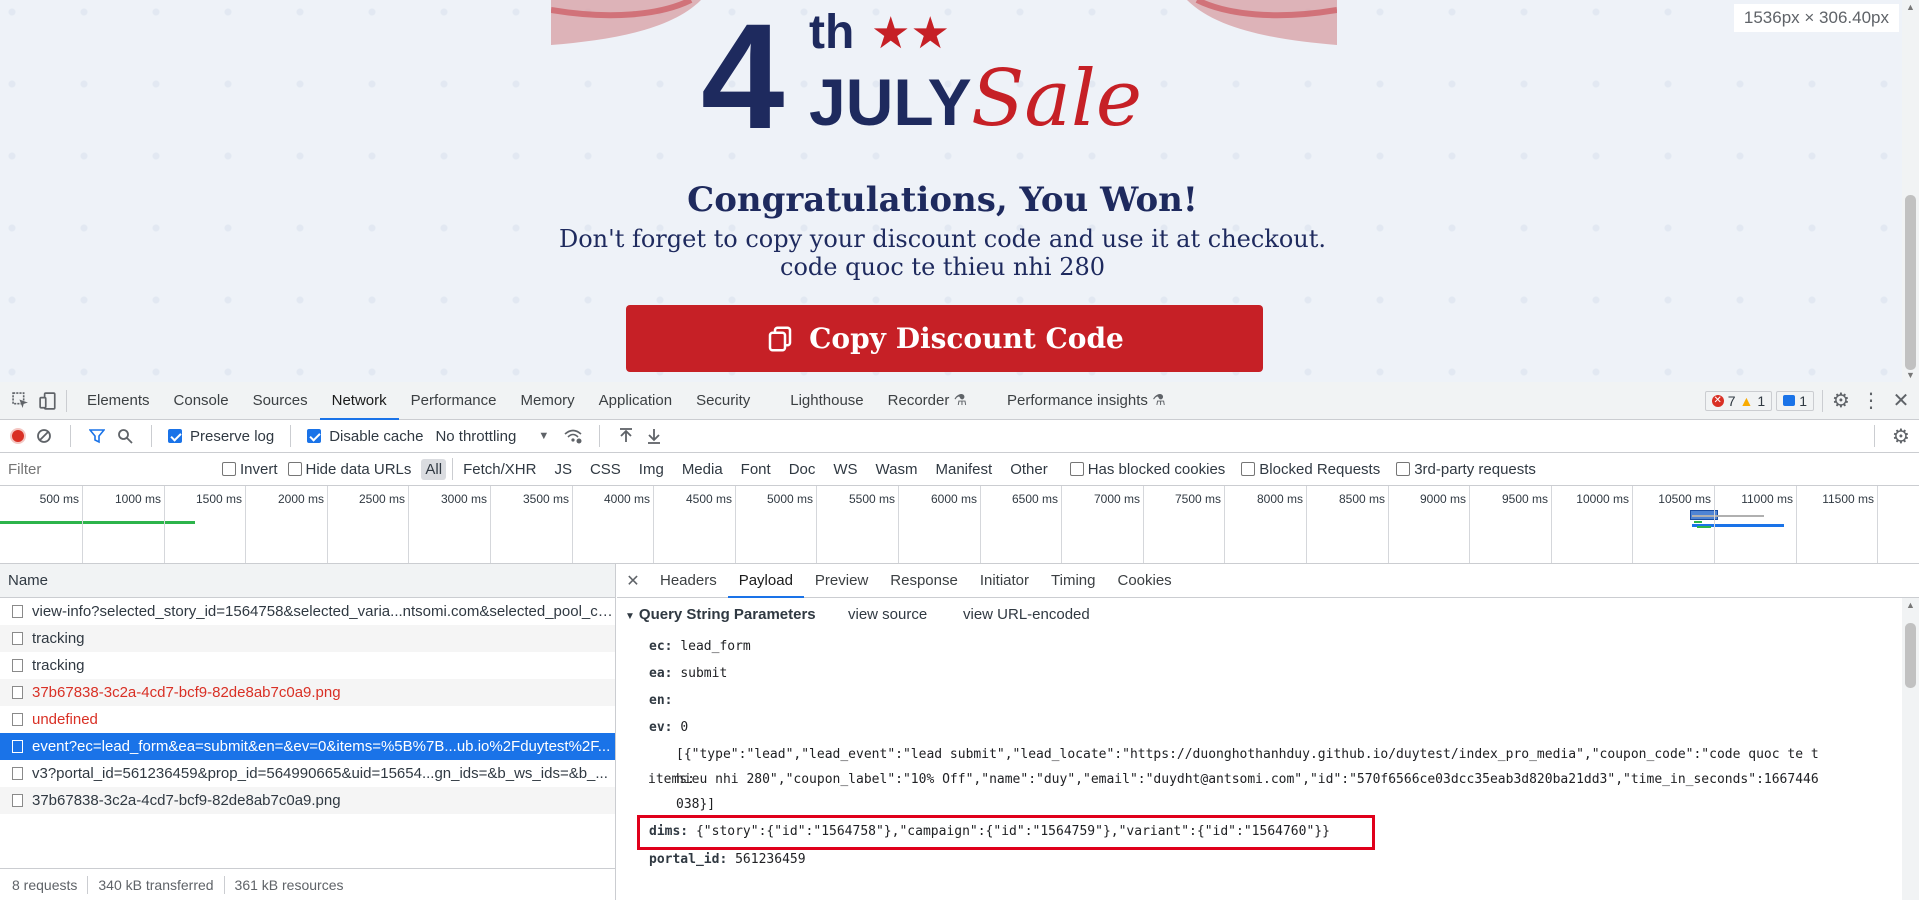 This screenshot has width=1919, height=900. What do you see at coordinates (1841, 401) in the screenshot?
I see `settings-gear-icon: ⚙` at bounding box center [1841, 401].